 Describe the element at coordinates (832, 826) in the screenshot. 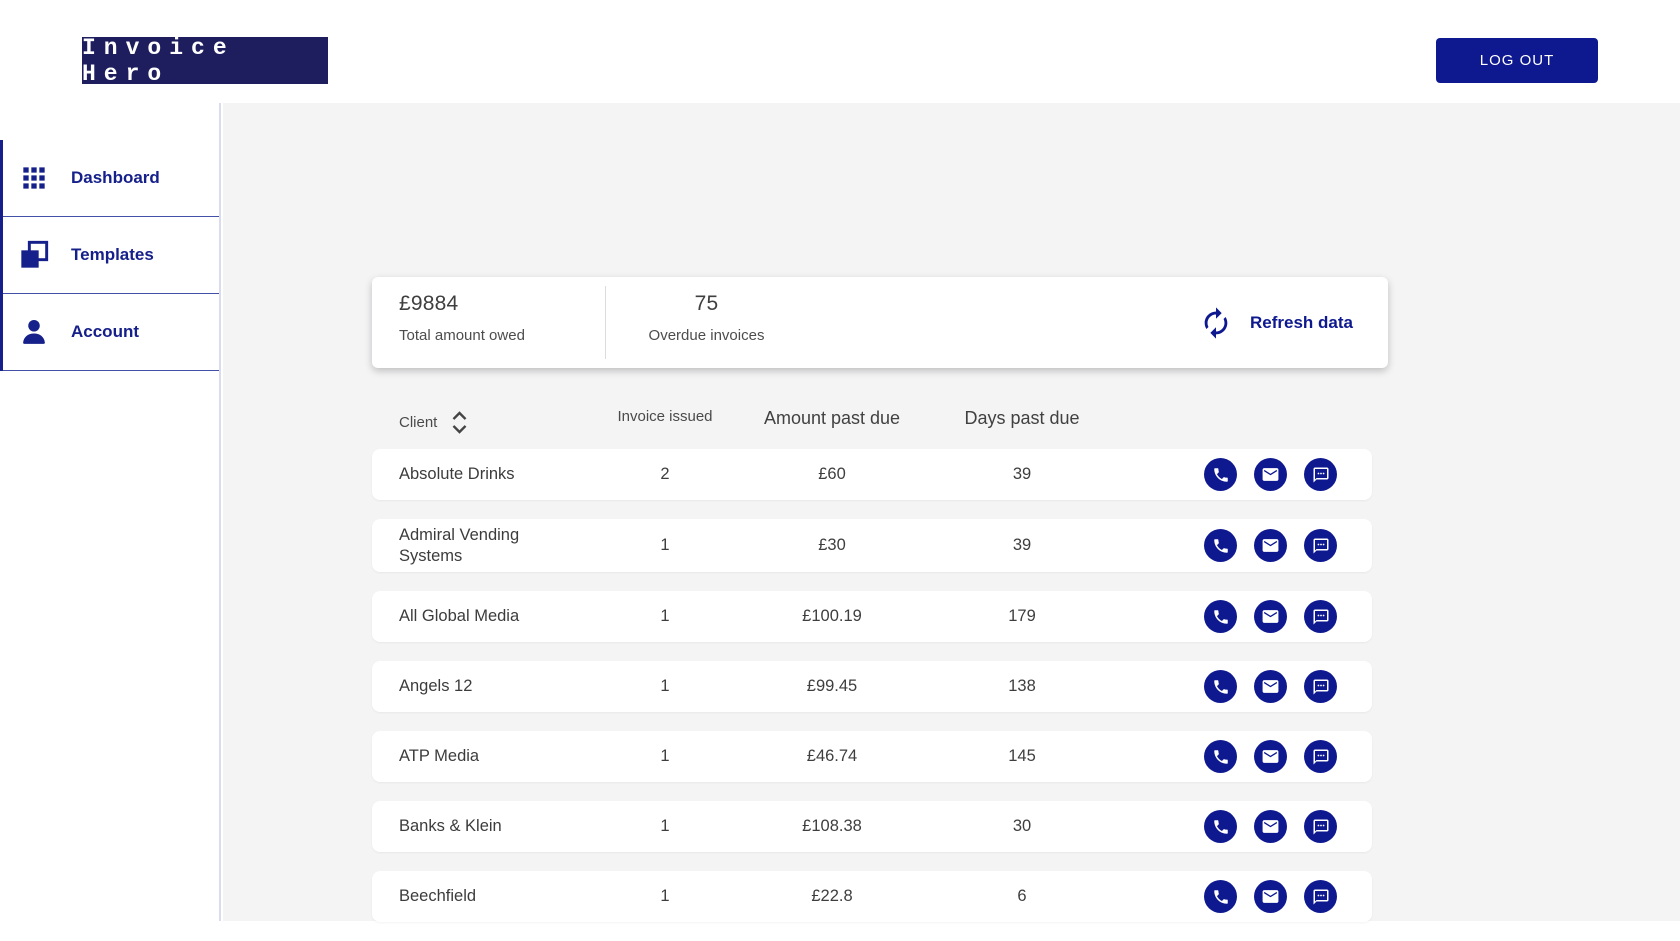

I see `amount-past-due: £108.38` at that location.